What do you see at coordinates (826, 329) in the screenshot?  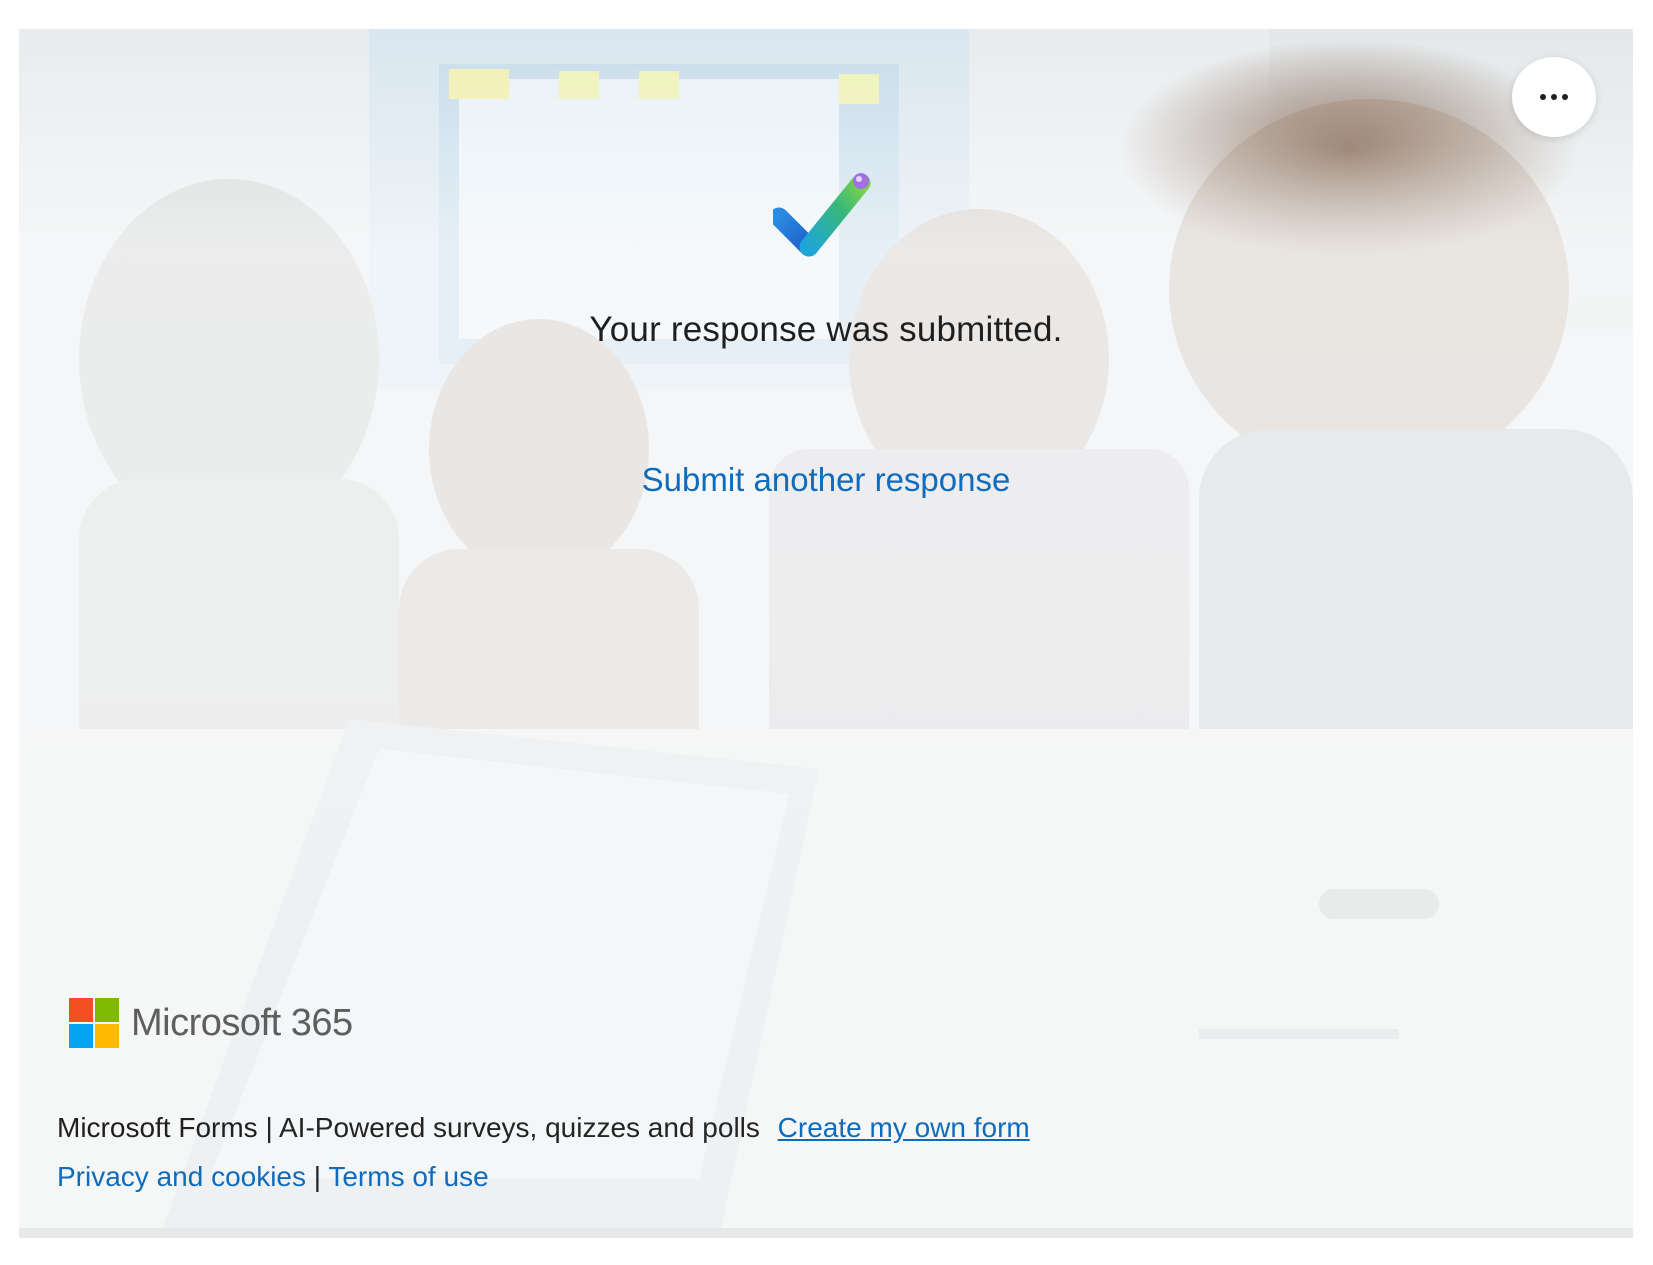 I see `confirmation-title: Your response was submitted.` at bounding box center [826, 329].